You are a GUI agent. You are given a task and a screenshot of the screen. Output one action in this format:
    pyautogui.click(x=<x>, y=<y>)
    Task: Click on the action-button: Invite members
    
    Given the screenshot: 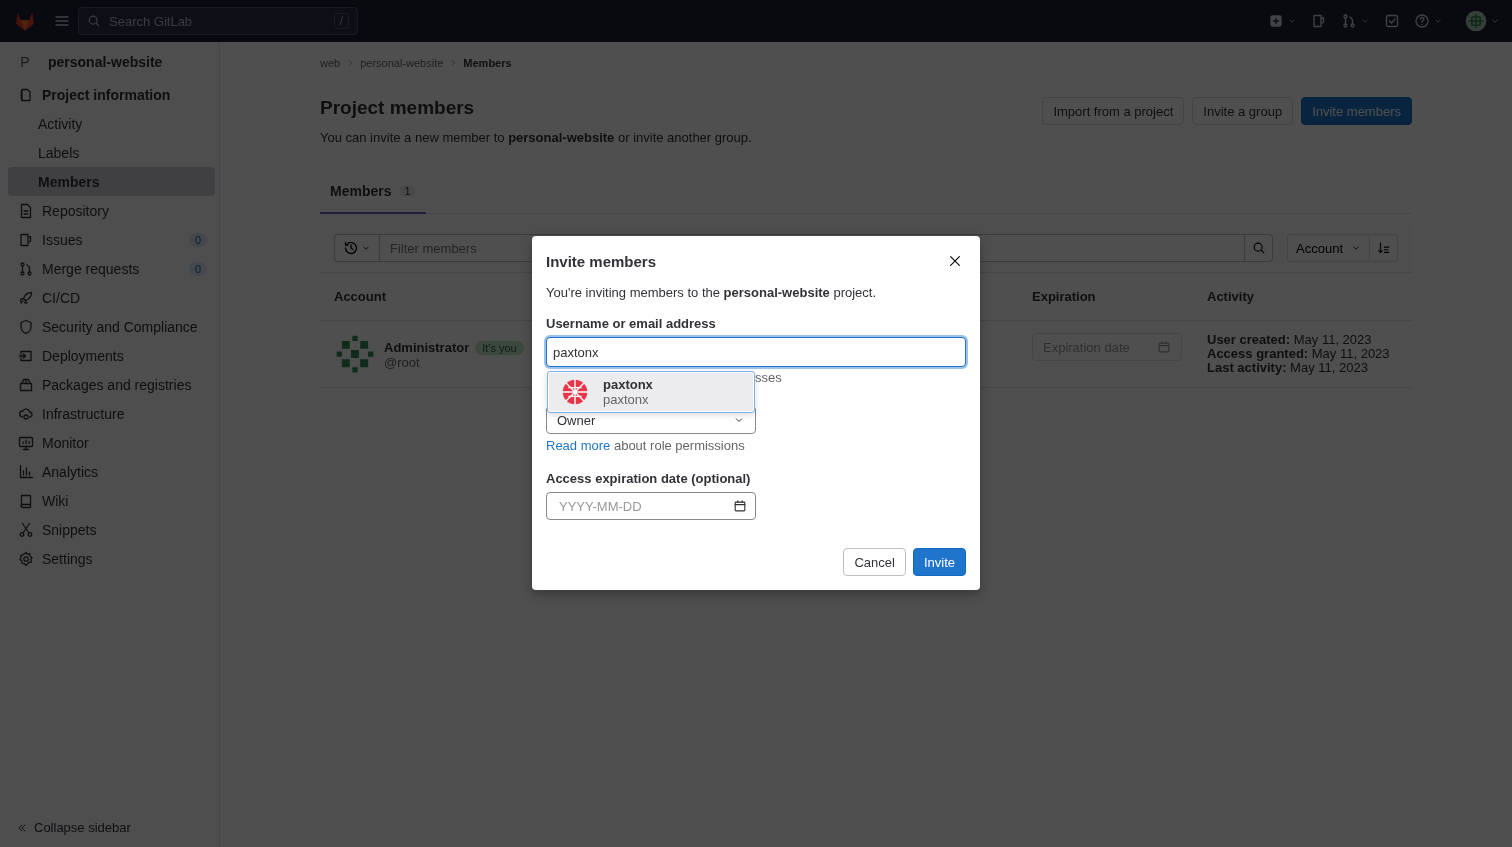 What is the action you would take?
    pyautogui.click(x=1356, y=111)
    